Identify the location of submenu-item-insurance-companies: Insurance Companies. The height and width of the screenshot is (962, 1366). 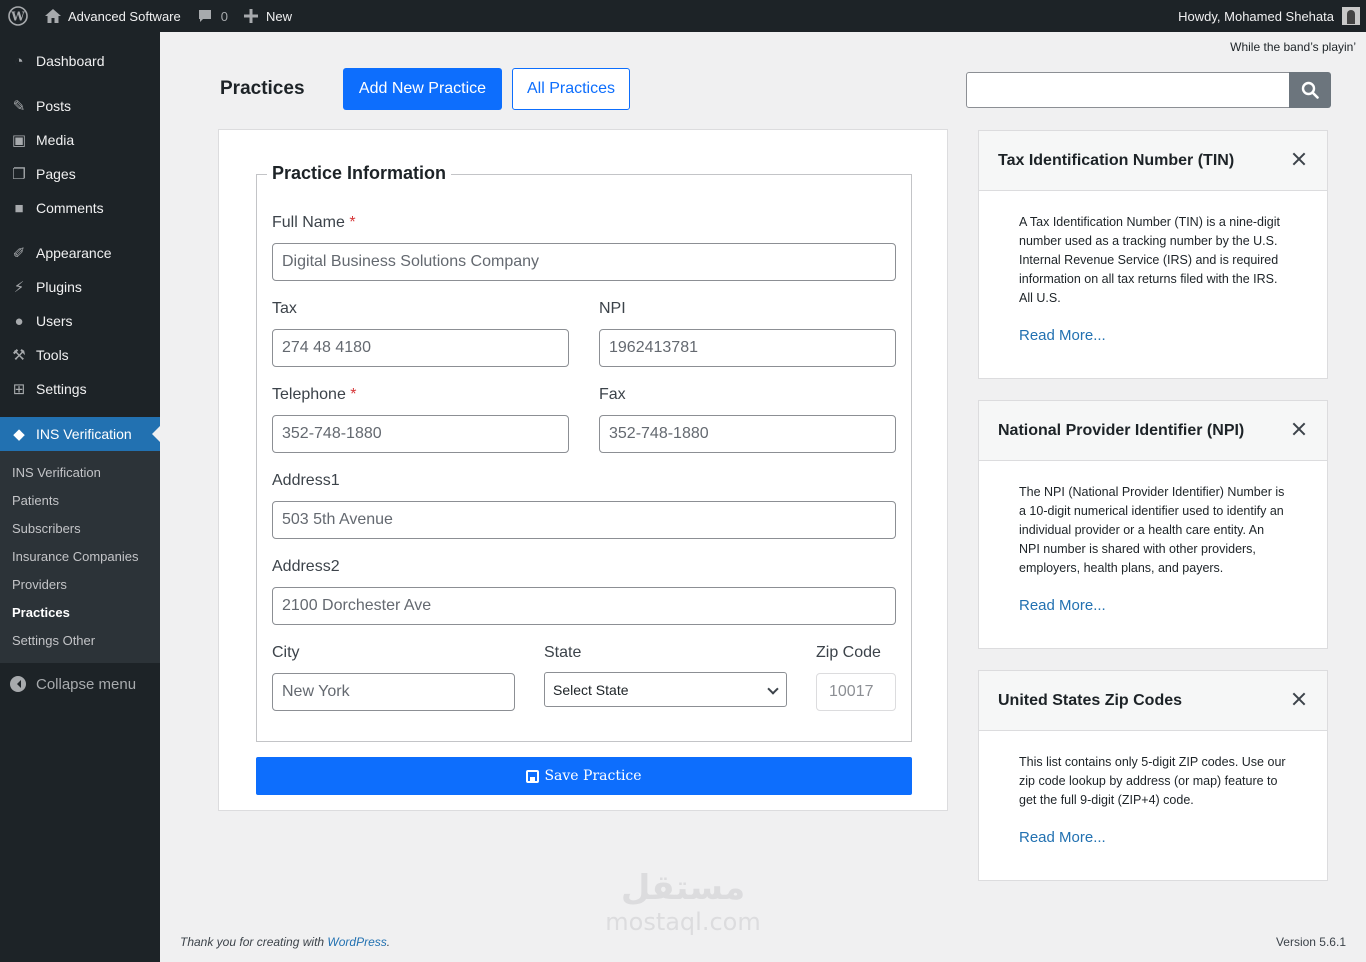
(80, 556).